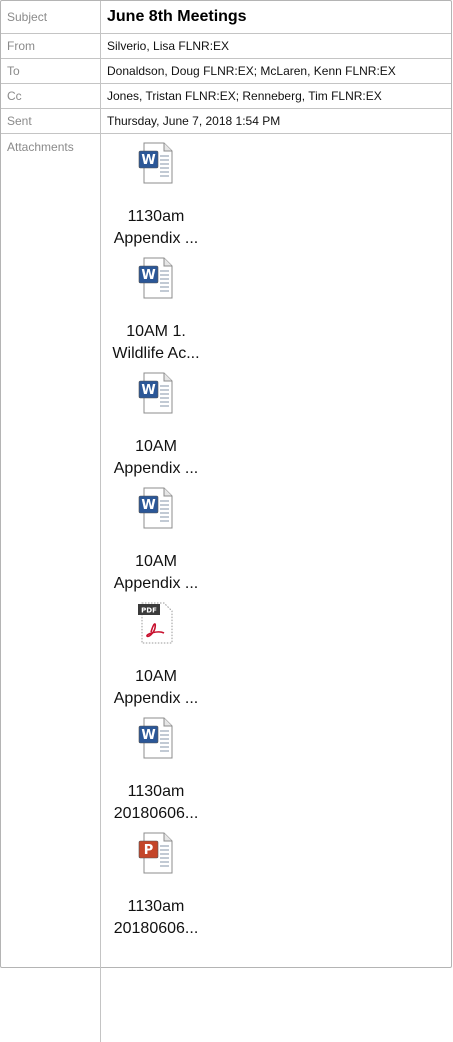 This screenshot has width=453, height=1042. What do you see at coordinates (51, 17) in the screenshot?
I see `subject-label: Subject` at bounding box center [51, 17].